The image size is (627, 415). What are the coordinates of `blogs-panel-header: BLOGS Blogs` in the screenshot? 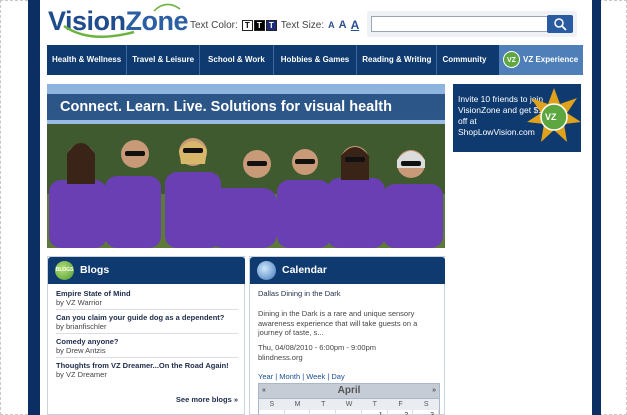 It's located at (146, 270).